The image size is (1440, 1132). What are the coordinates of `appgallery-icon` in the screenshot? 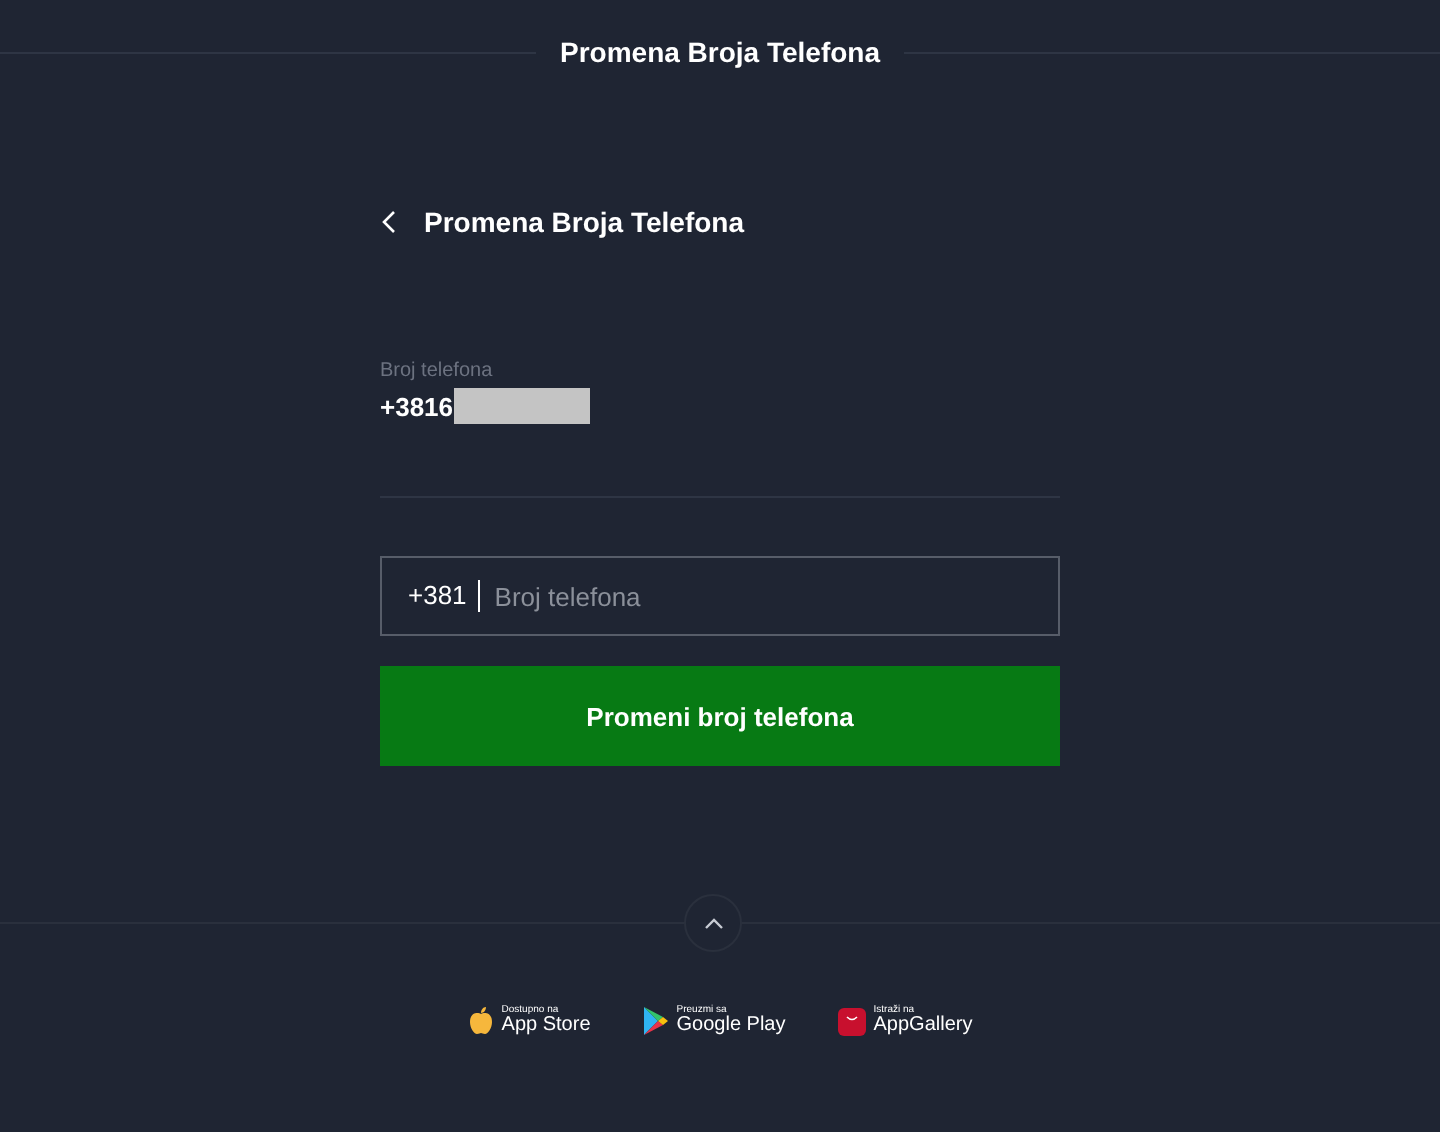 It's located at (851, 1021).